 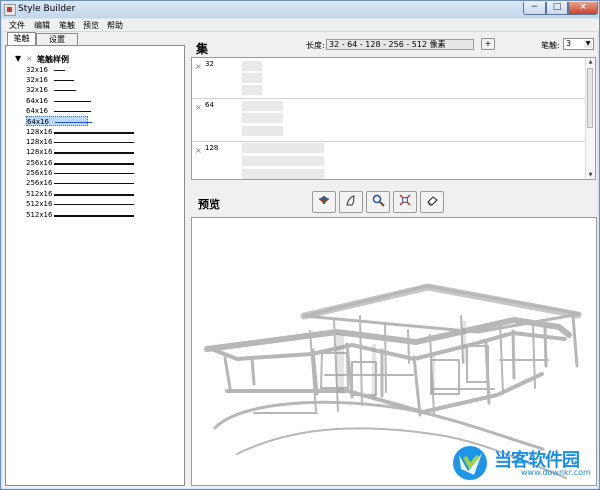 I want to click on zoom-extents-icon, so click(x=405, y=200).